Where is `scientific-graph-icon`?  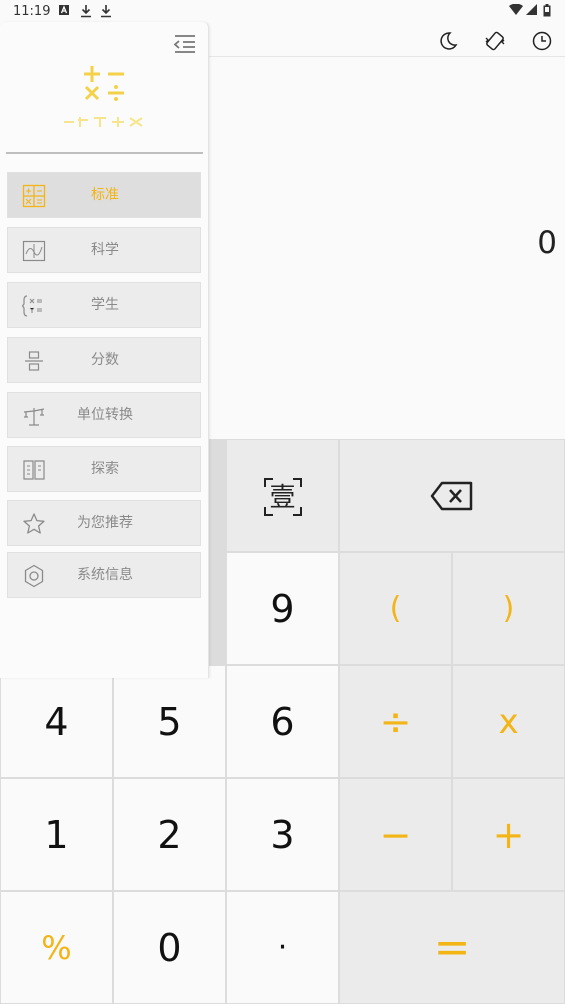
scientific-graph-icon is located at coordinates (34, 251).